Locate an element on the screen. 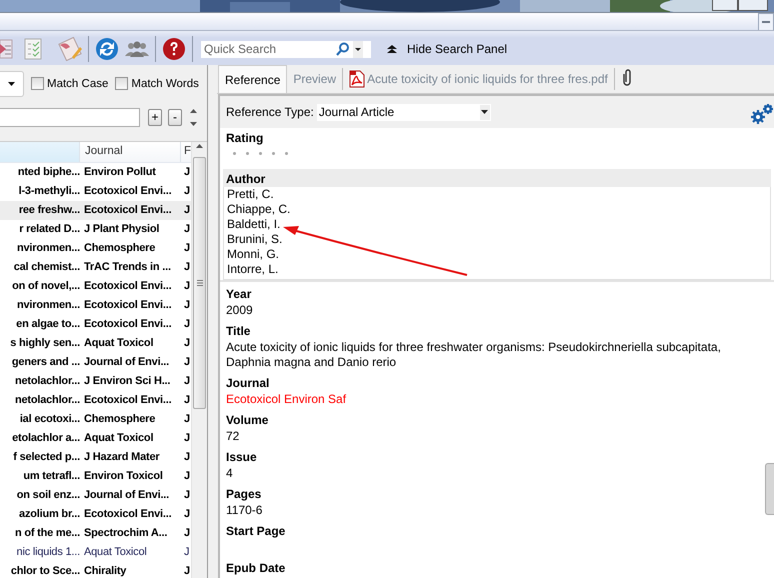  author-name: Pretti, C. is located at coordinates (497, 194).